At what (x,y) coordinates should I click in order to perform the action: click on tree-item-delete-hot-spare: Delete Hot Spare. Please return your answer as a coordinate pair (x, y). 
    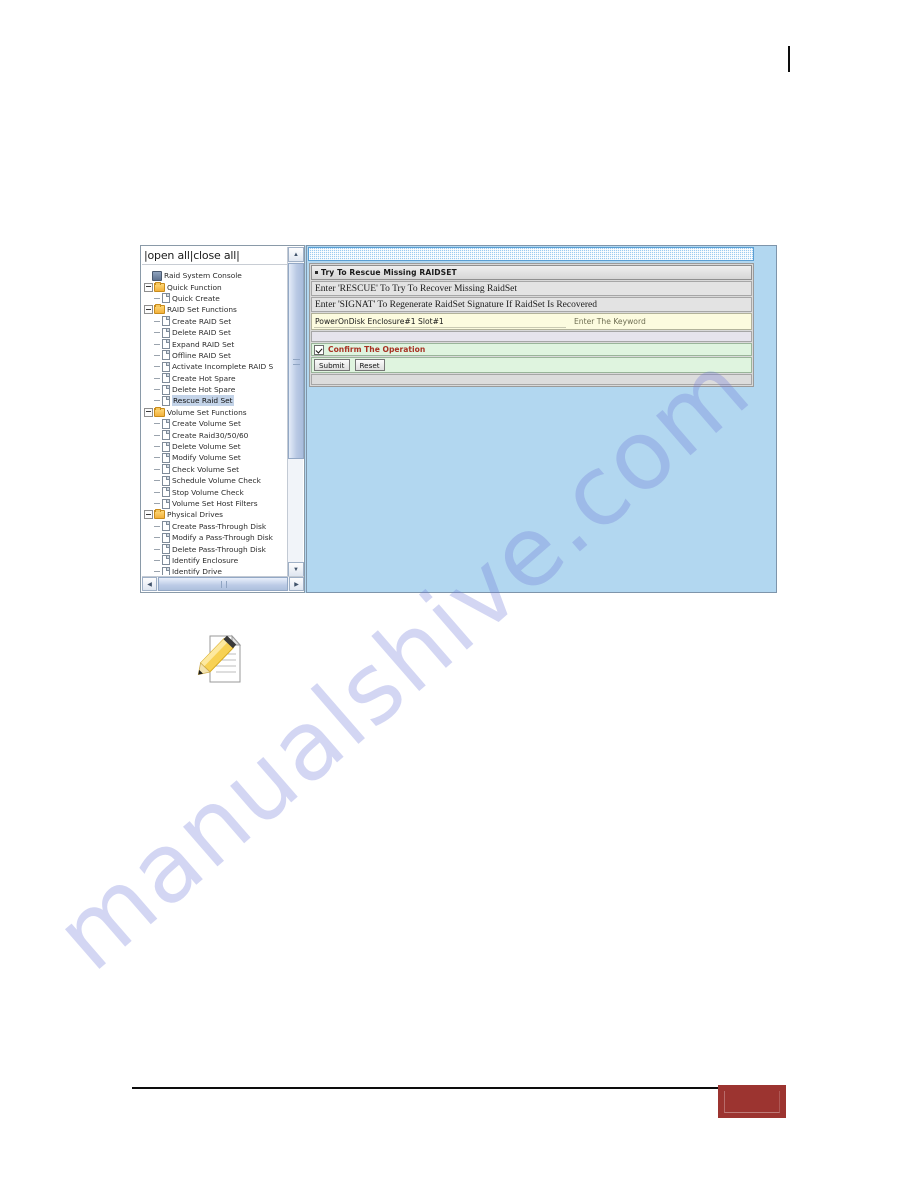
    Looking at the image, I should click on (214, 389).